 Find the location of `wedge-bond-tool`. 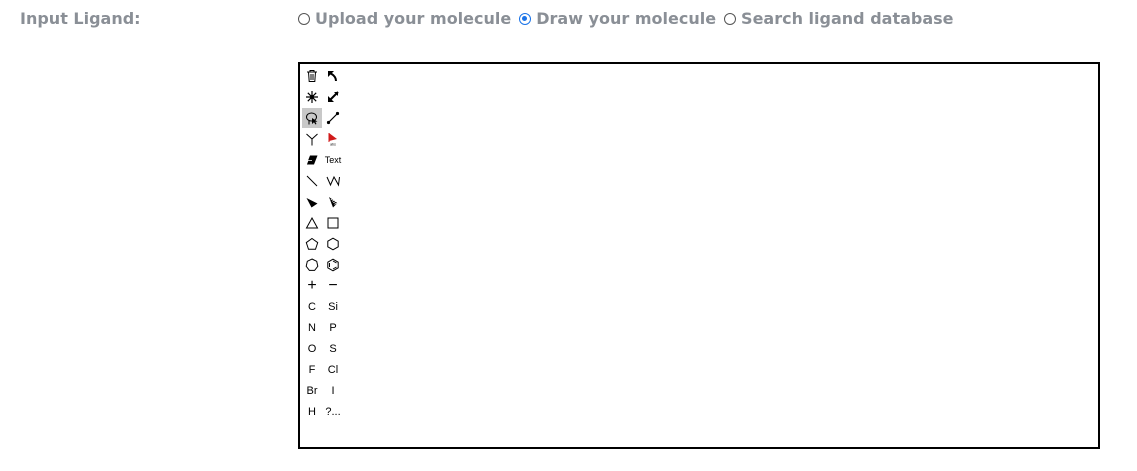

wedge-bond-tool is located at coordinates (312, 202).